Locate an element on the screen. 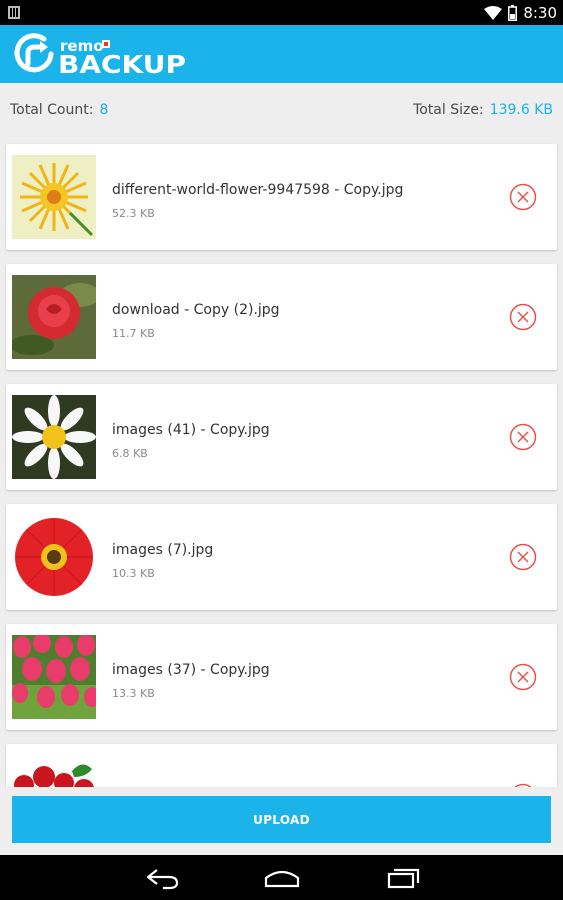  list-item: images (7).jpg 10.3 KB is located at coordinates (281, 557).